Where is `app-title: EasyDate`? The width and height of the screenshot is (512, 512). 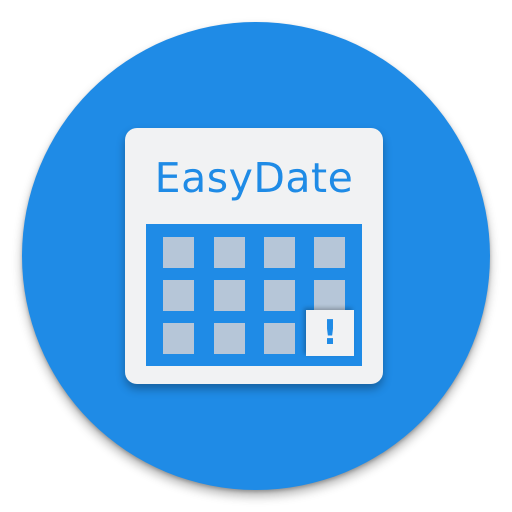 app-title: EasyDate is located at coordinates (254, 178).